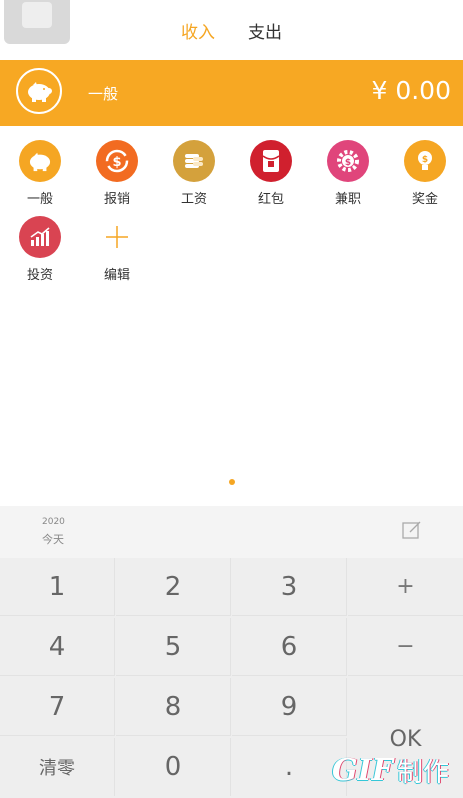  Describe the element at coordinates (116, 199) in the screenshot. I see `category-label: 报销` at that location.